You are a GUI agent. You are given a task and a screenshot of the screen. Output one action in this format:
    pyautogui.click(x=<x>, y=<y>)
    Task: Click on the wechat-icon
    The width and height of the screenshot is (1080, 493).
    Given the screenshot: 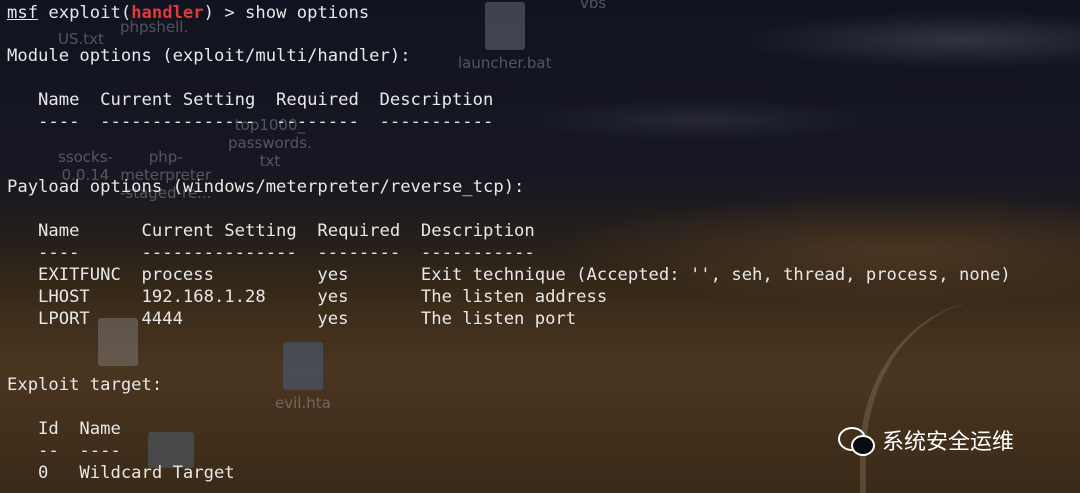 What is the action you would take?
    pyautogui.click(x=856, y=440)
    